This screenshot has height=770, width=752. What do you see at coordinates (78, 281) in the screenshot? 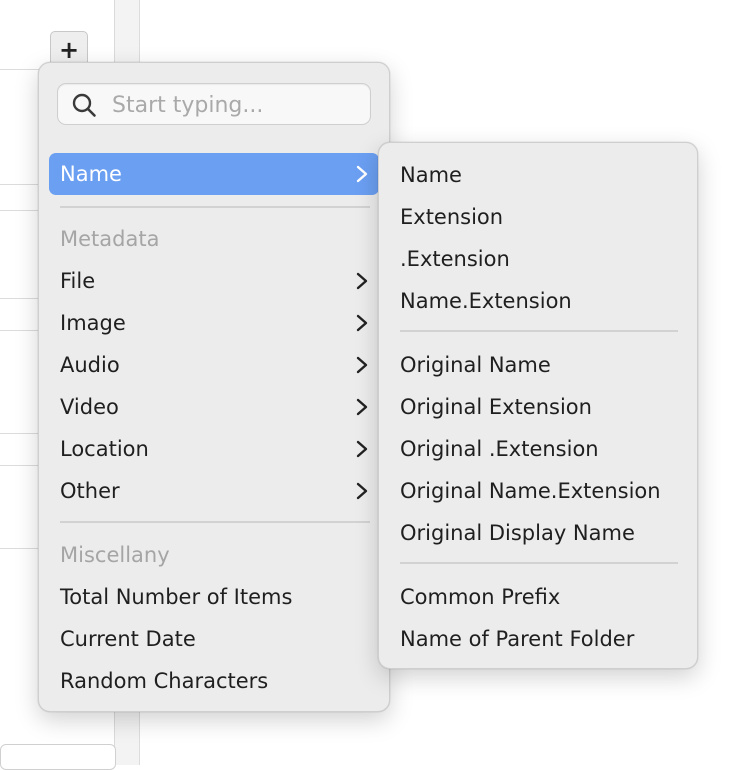
I see `menu-item-label: File` at bounding box center [78, 281].